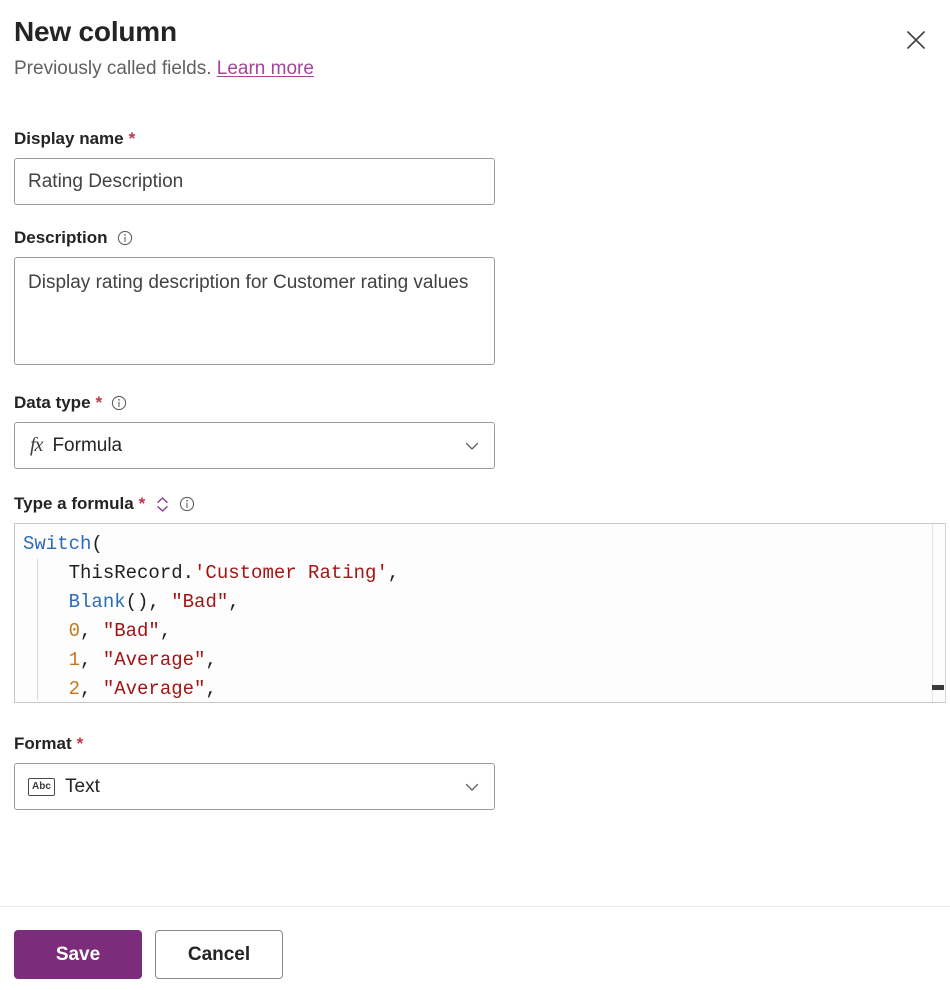  I want to click on formula-label-text: Type a formula, so click(74, 503).